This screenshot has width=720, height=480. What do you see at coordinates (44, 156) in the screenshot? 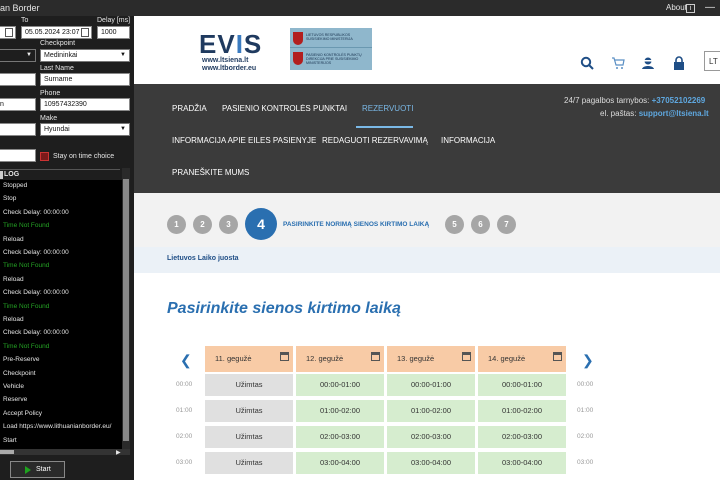
I see `stay-on-time-checkbox` at bounding box center [44, 156].